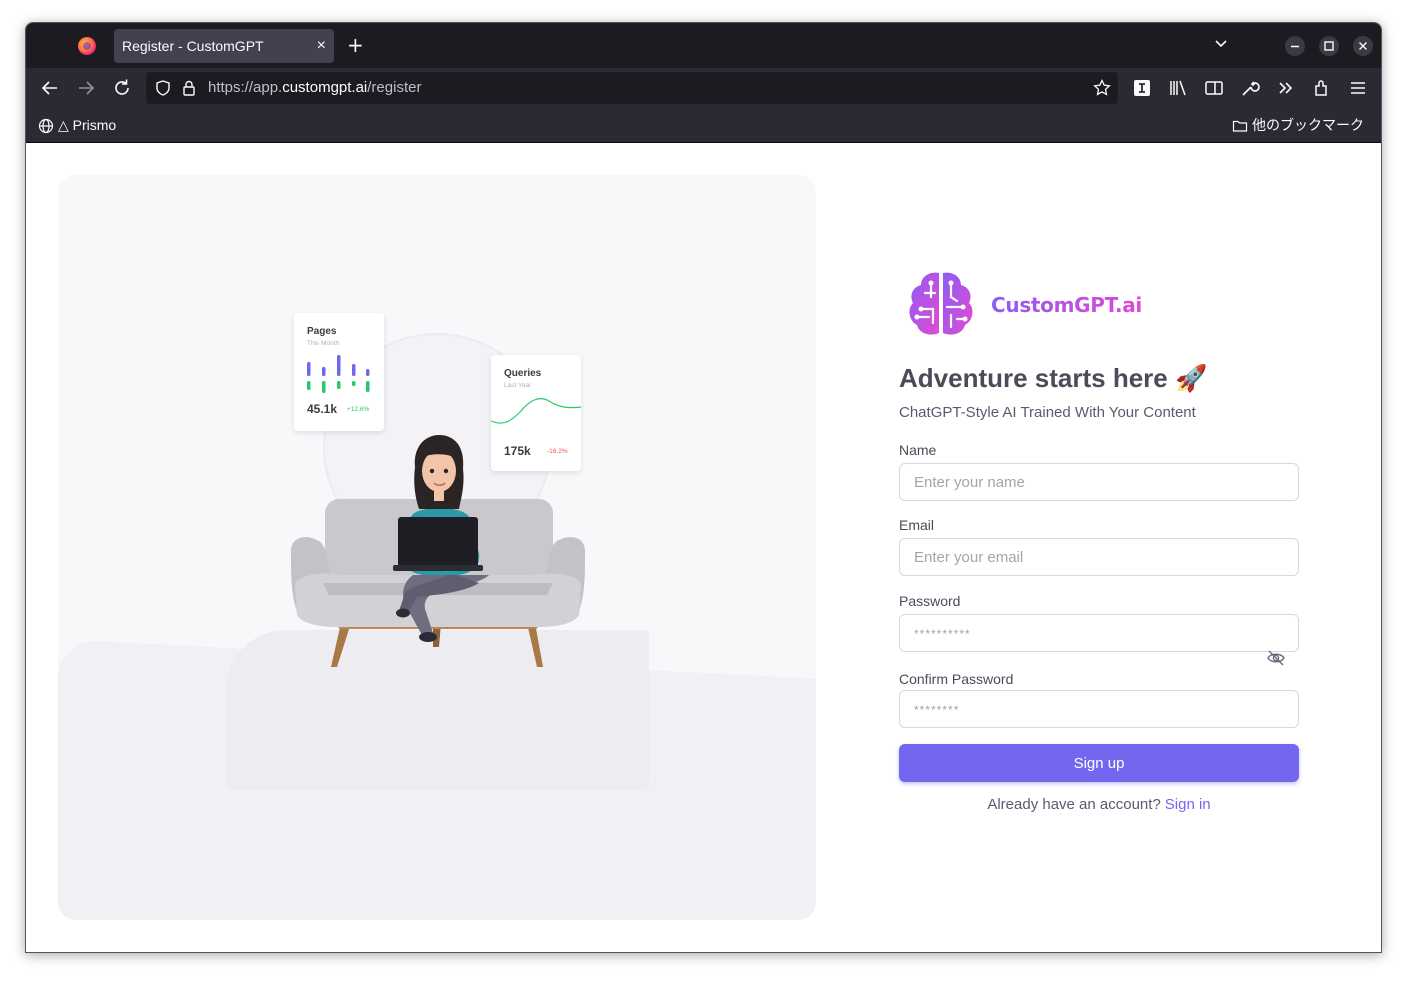 The width and height of the screenshot is (1407, 981). I want to click on queries-card-title: Queries, so click(523, 373).